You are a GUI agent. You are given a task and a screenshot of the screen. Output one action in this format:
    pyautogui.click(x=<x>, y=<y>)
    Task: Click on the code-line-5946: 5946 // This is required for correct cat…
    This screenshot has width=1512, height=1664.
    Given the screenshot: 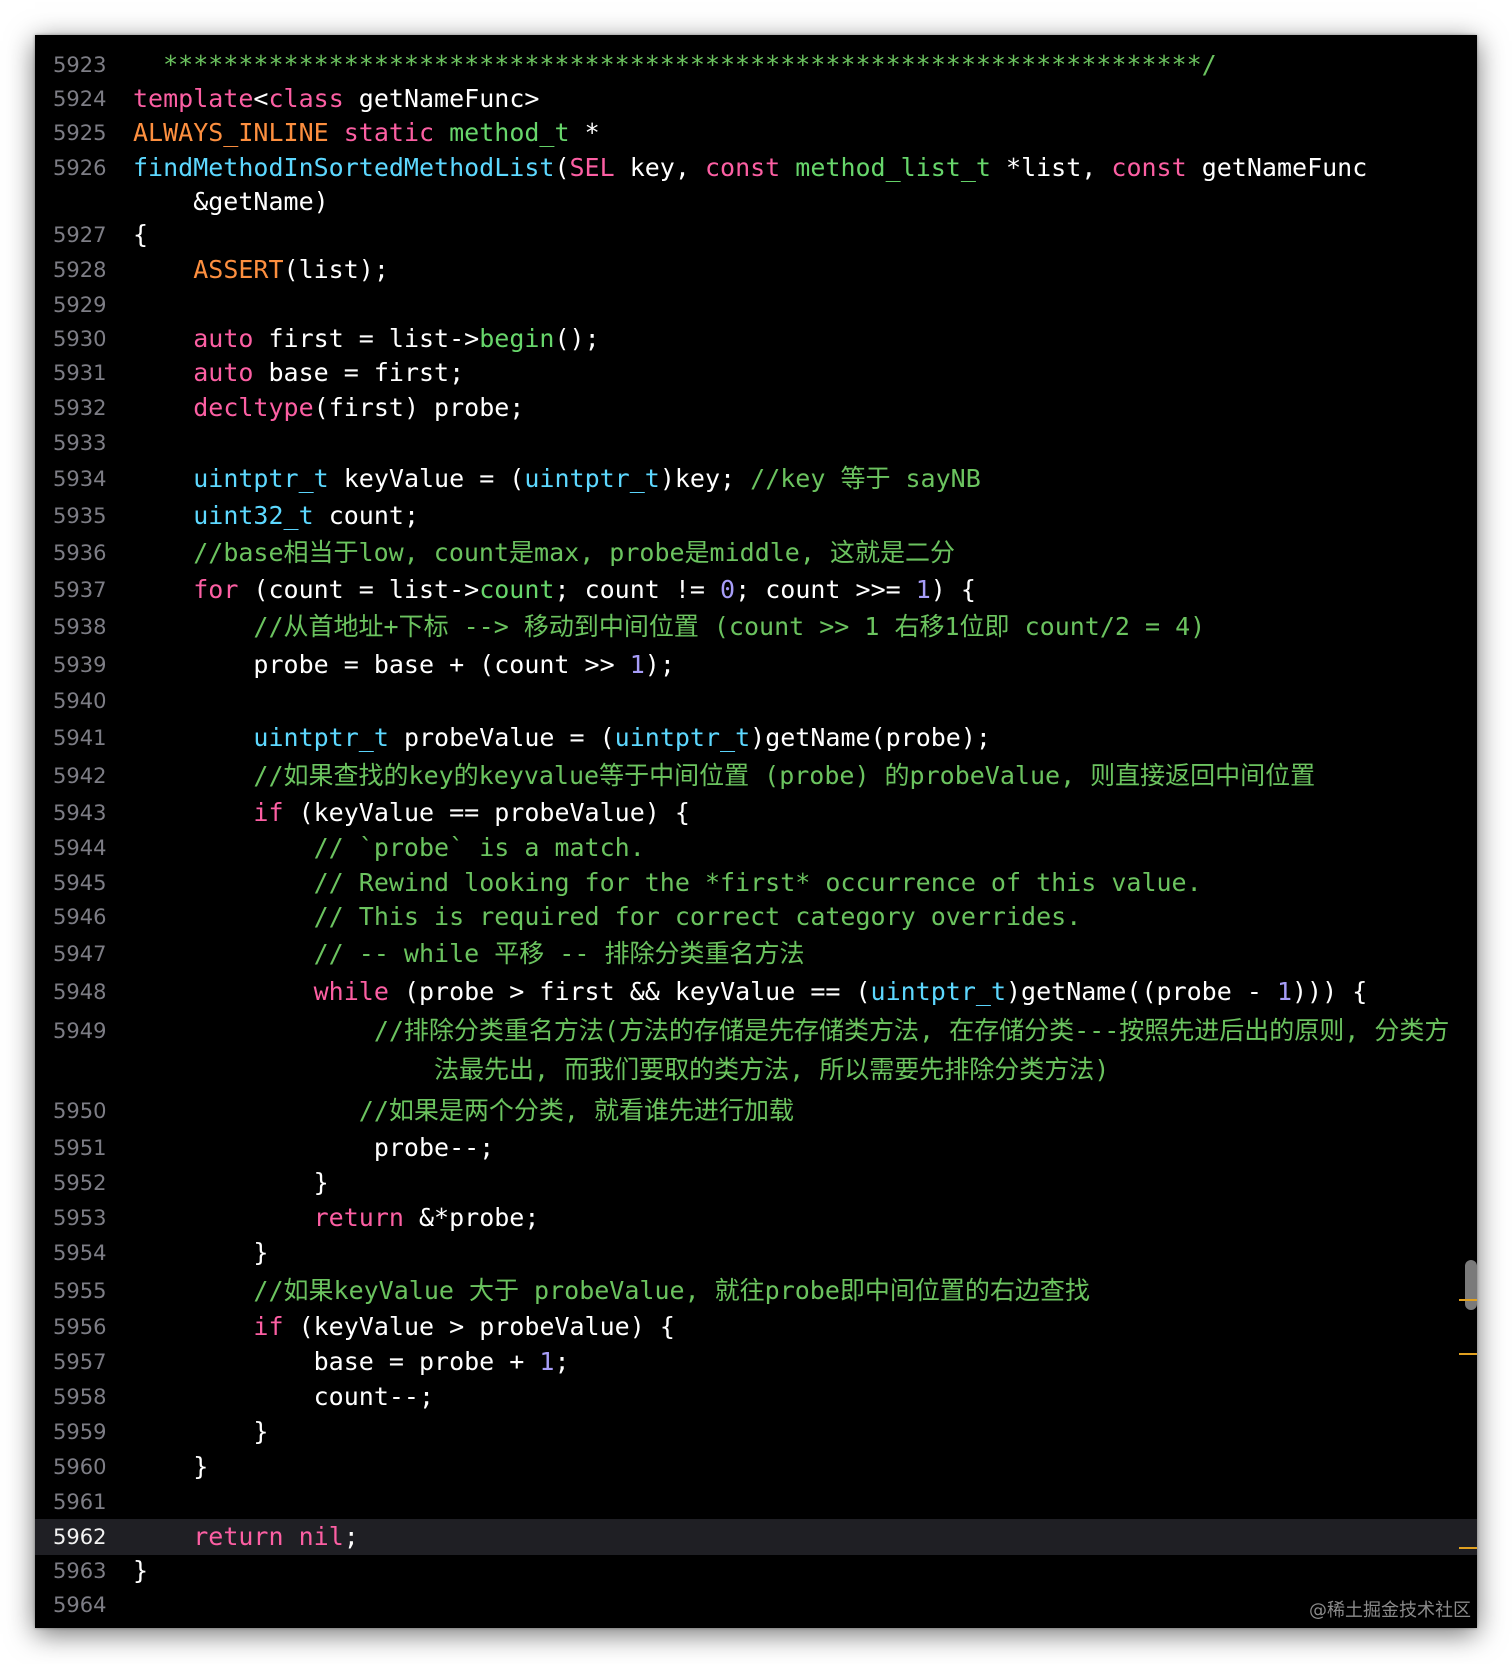 What is the action you would take?
    pyautogui.click(x=756, y=917)
    